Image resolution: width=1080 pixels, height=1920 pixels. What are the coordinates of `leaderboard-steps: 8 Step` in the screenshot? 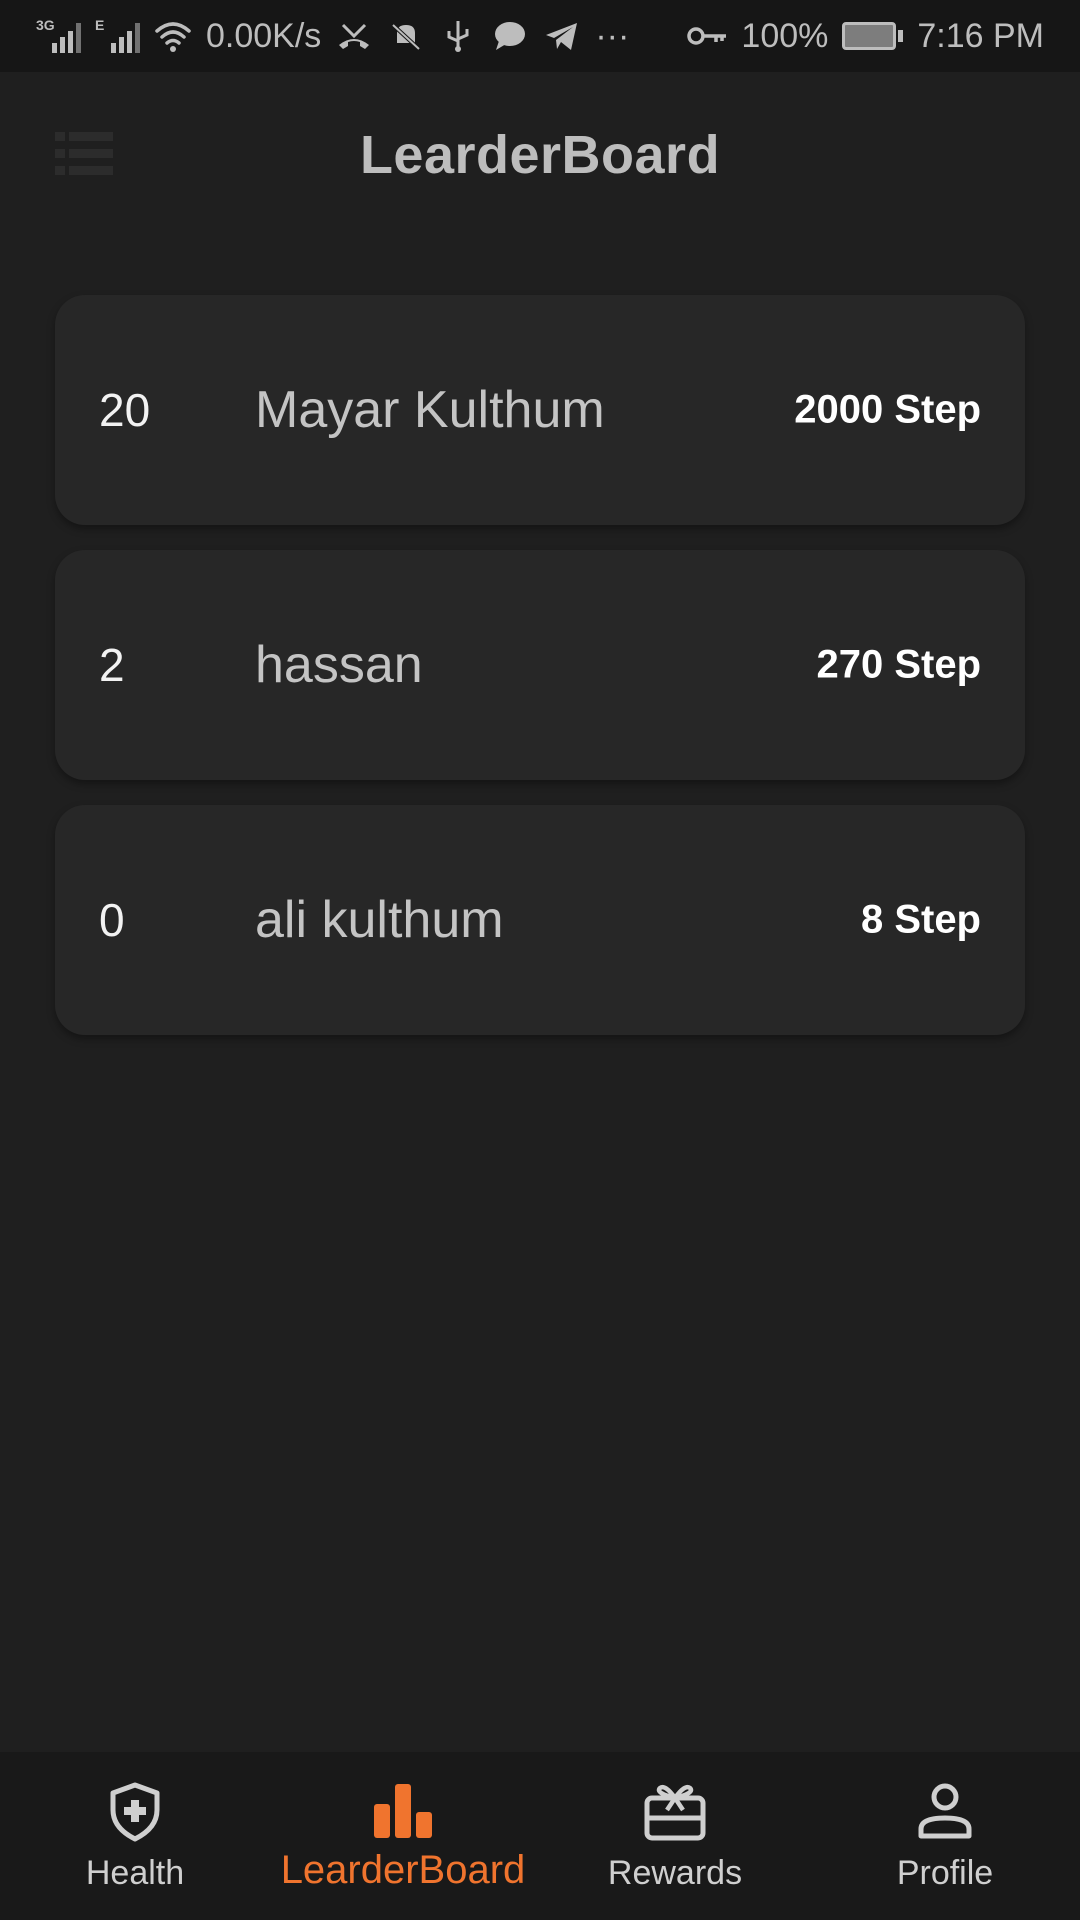 It's located at (920, 919).